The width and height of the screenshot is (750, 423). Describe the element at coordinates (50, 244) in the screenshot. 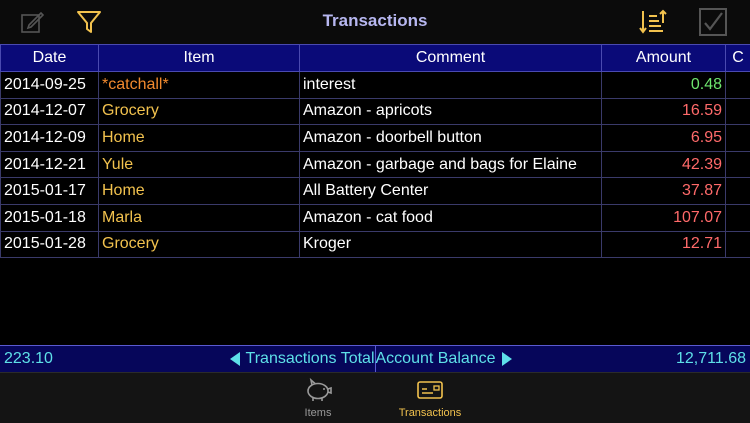

I see `row-date: 2015-01-28` at that location.